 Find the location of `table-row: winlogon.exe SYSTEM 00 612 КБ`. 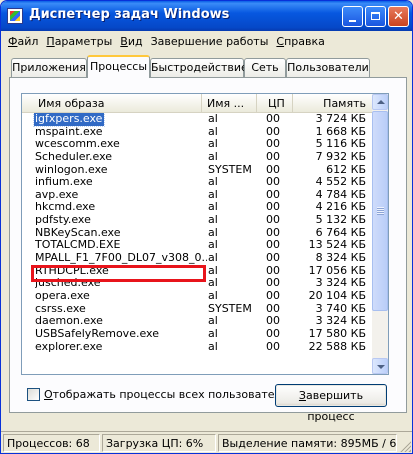

table-row: winlogon.exe SYSTEM 00 612 КБ is located at coordinates (197, 170).